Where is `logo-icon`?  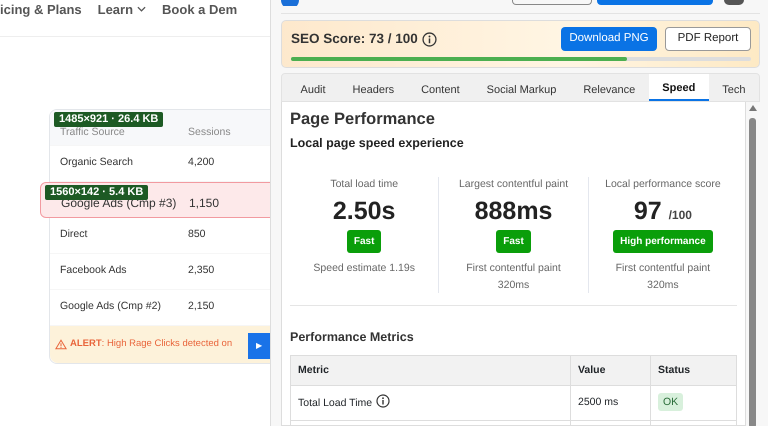
logo-icon is located at coordinates (290, 3).